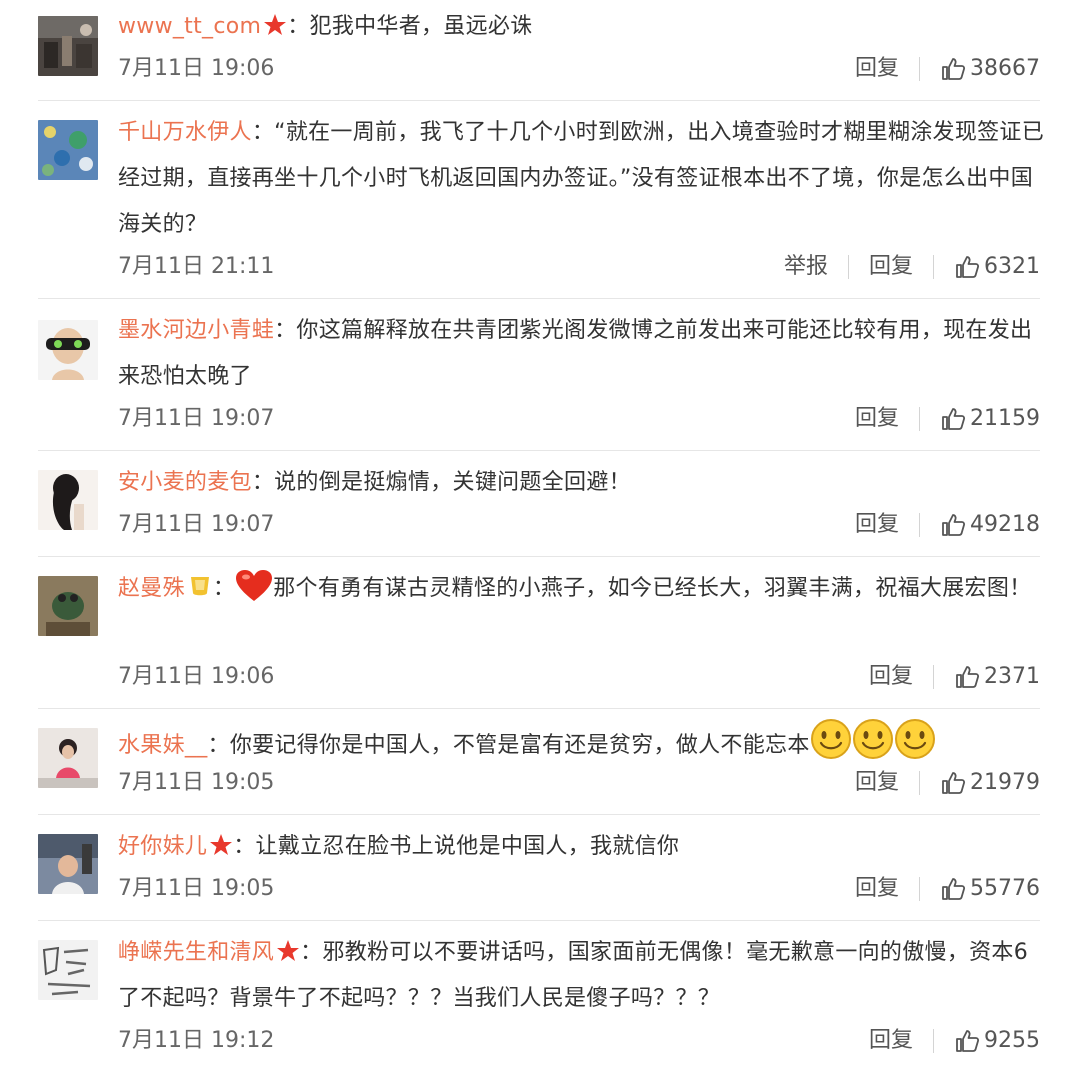 The image size is (1074, 1074). I want to click on username-link: www_tt_com, so click(189, 26).